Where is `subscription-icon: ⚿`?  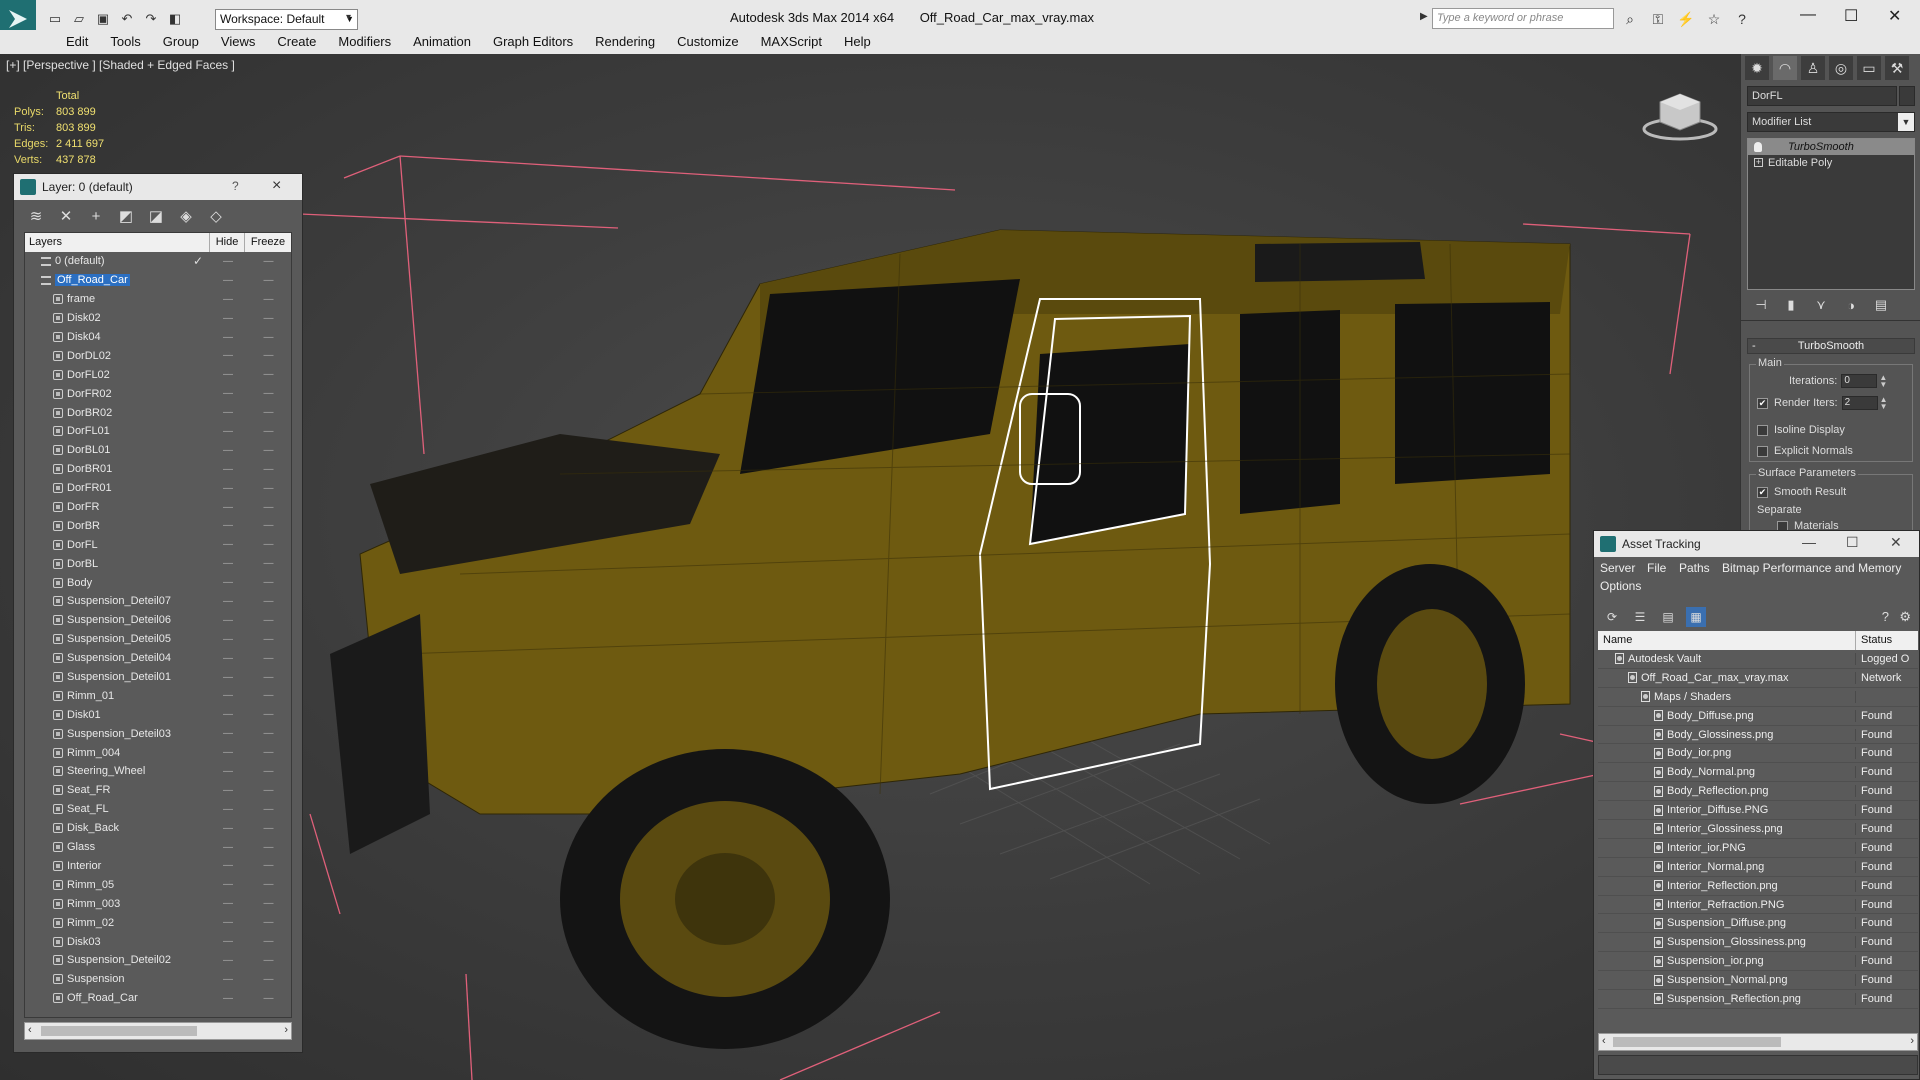
subscription-icon: ⚿ is located at coordinates (1658, 19).